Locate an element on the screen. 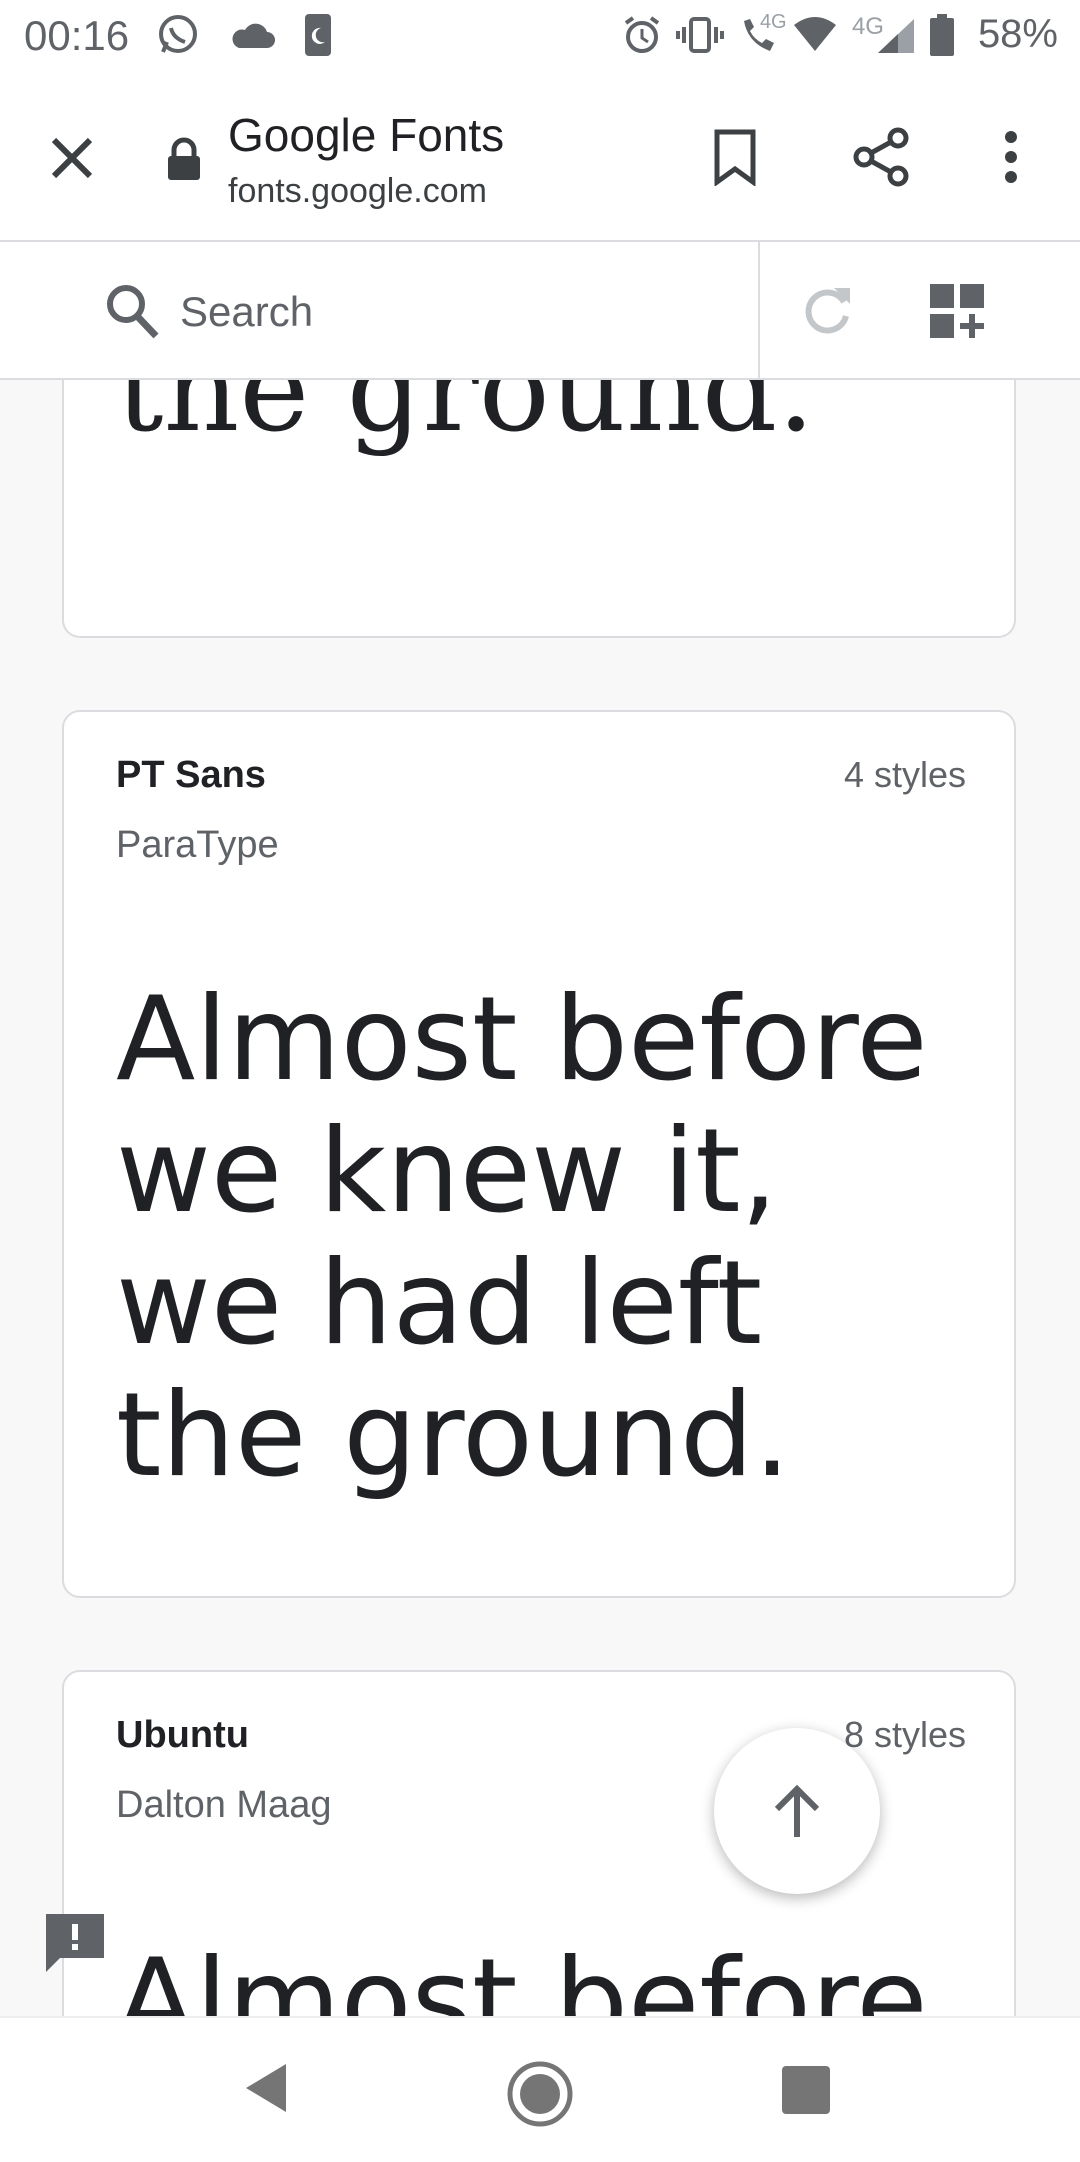 The width and height of the screenshot is (1080, 2162). battery-percent: 58% is located at coordinates (1017, 34).